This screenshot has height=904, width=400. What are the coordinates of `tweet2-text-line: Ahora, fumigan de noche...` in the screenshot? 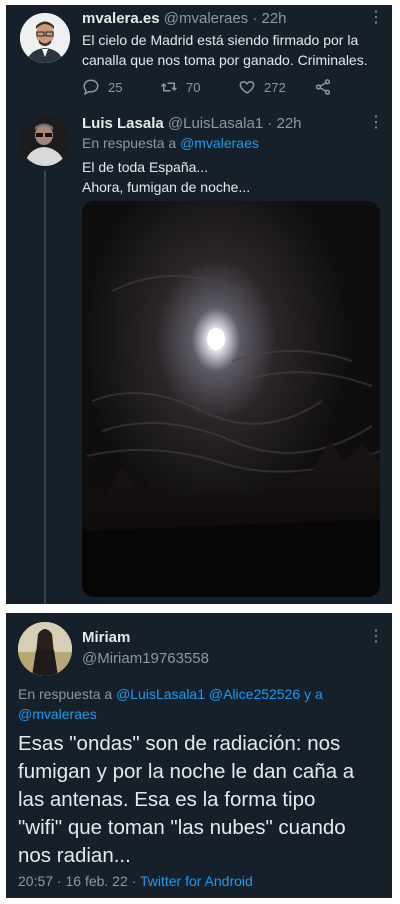 It's located at (166, 187).